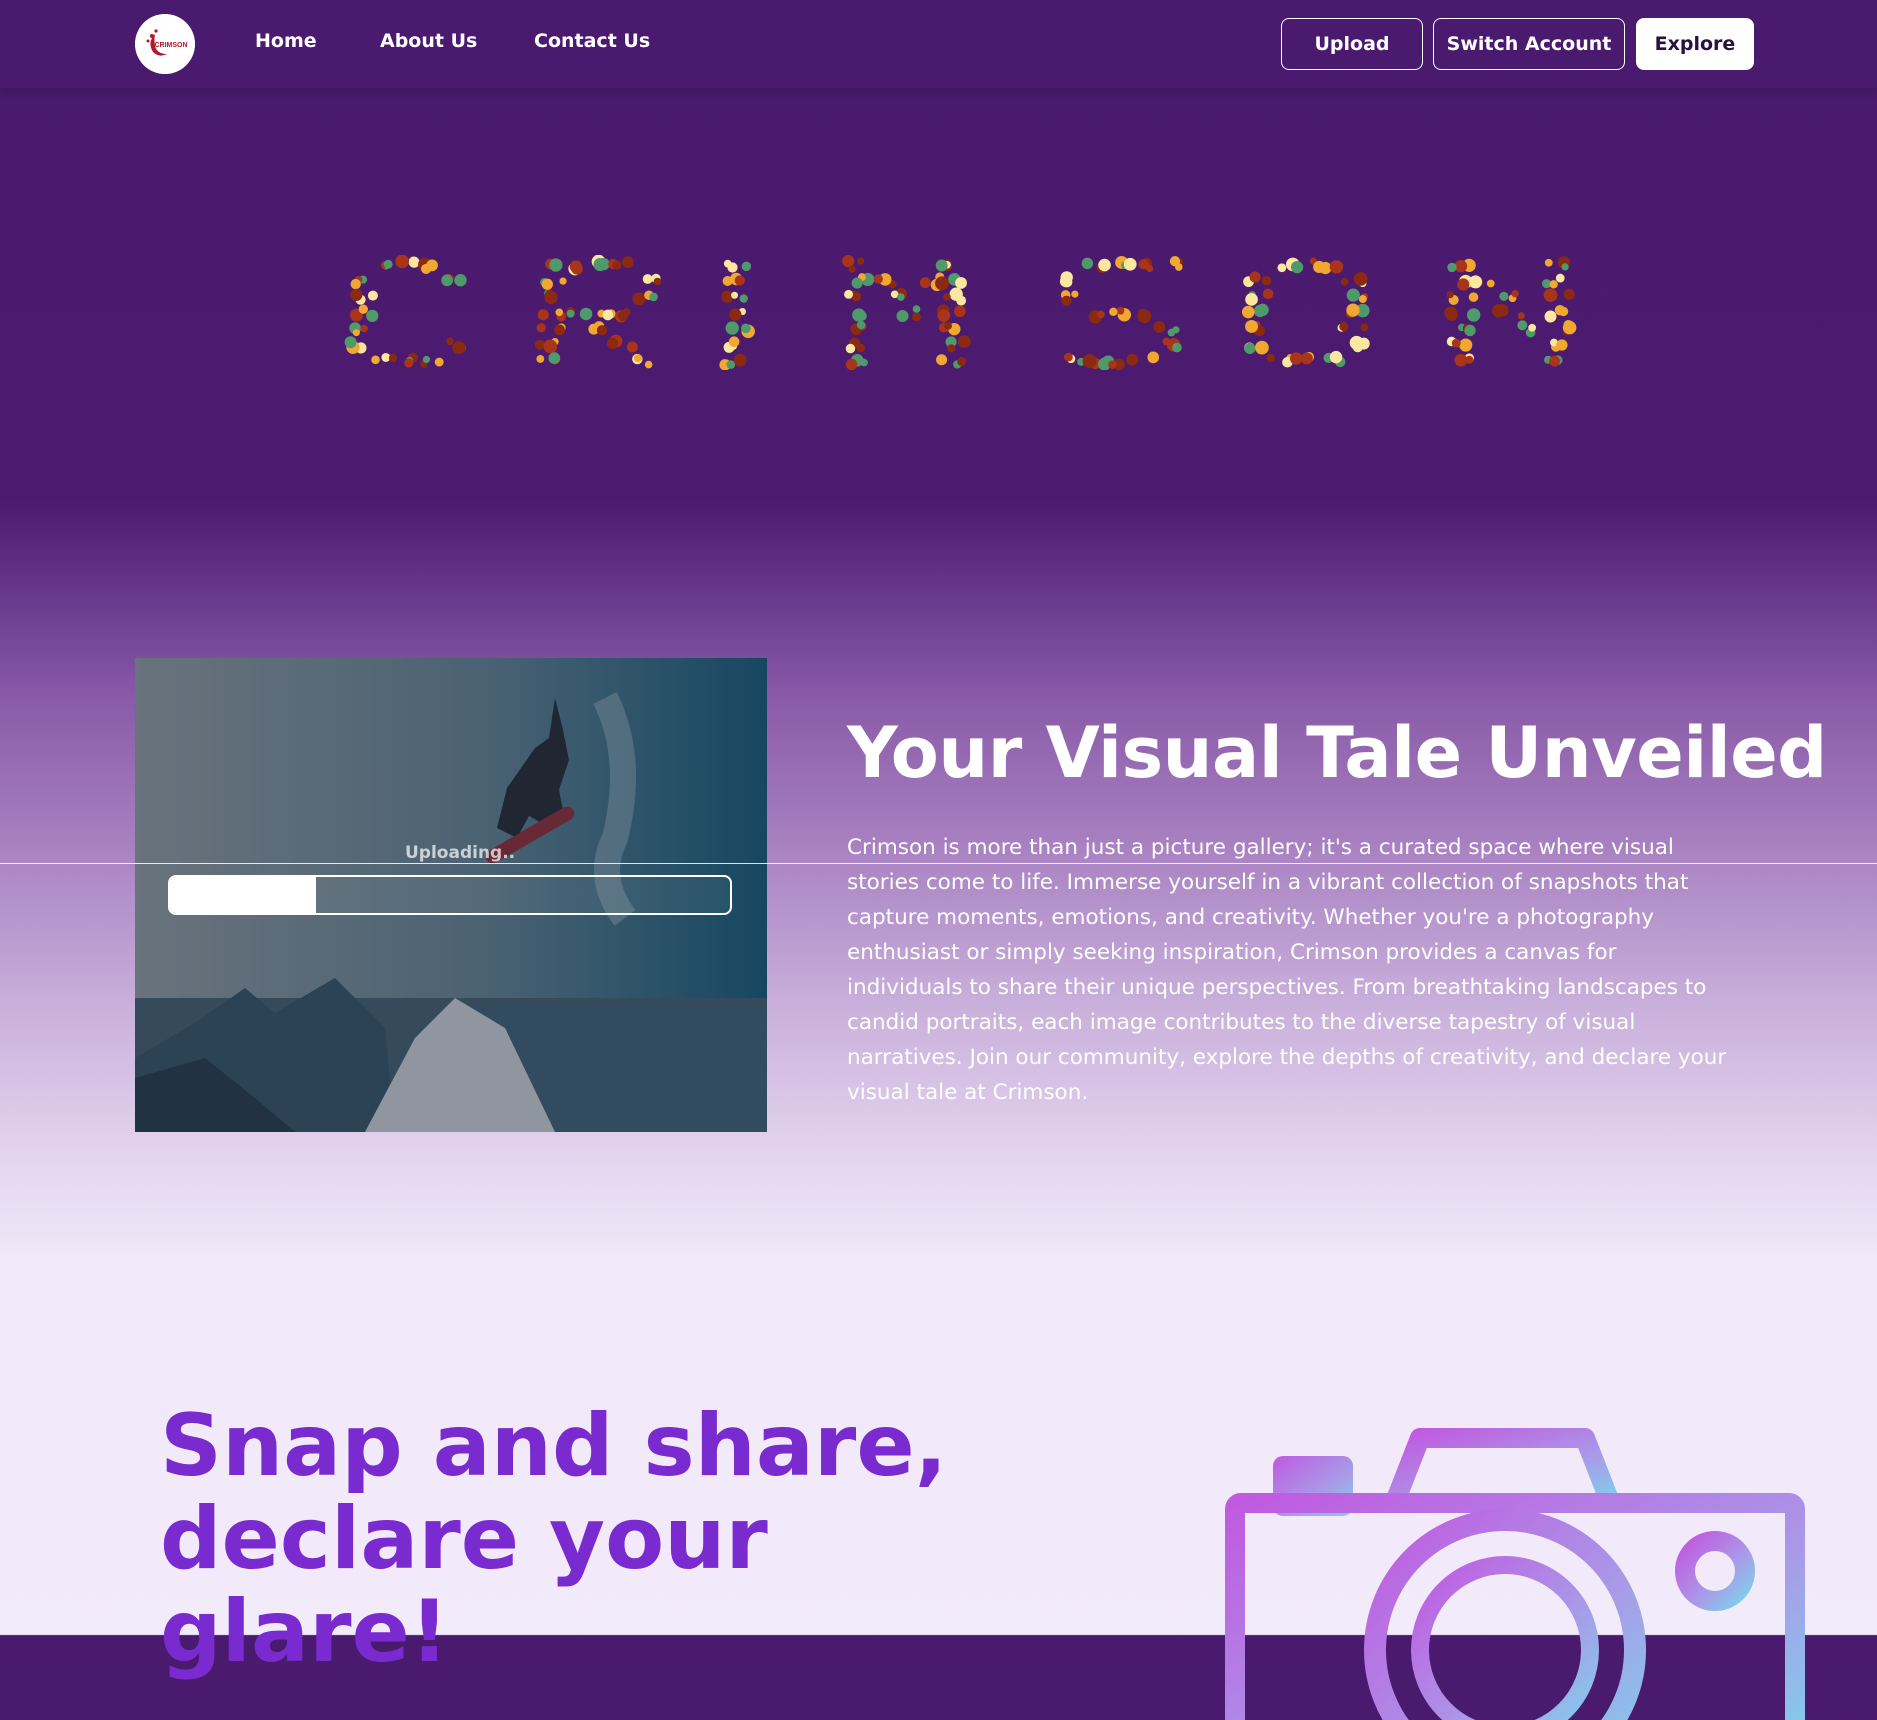 This screenshot has height=1720, width=1877. What do you see at coordinates (1515, 1574) in the screenshot?
I see `camera-outline-graphic` at bounding box center [1515, 1574].